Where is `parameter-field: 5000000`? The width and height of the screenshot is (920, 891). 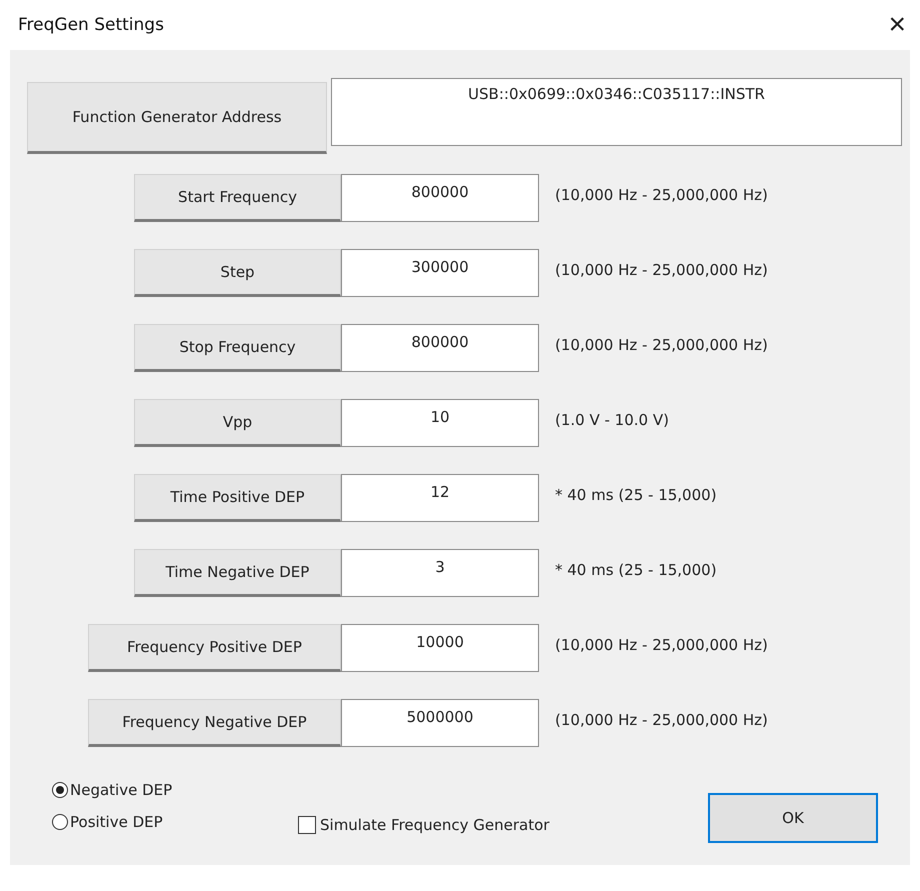 parameter-field: 5000000 is located at coordinates (440, 723).